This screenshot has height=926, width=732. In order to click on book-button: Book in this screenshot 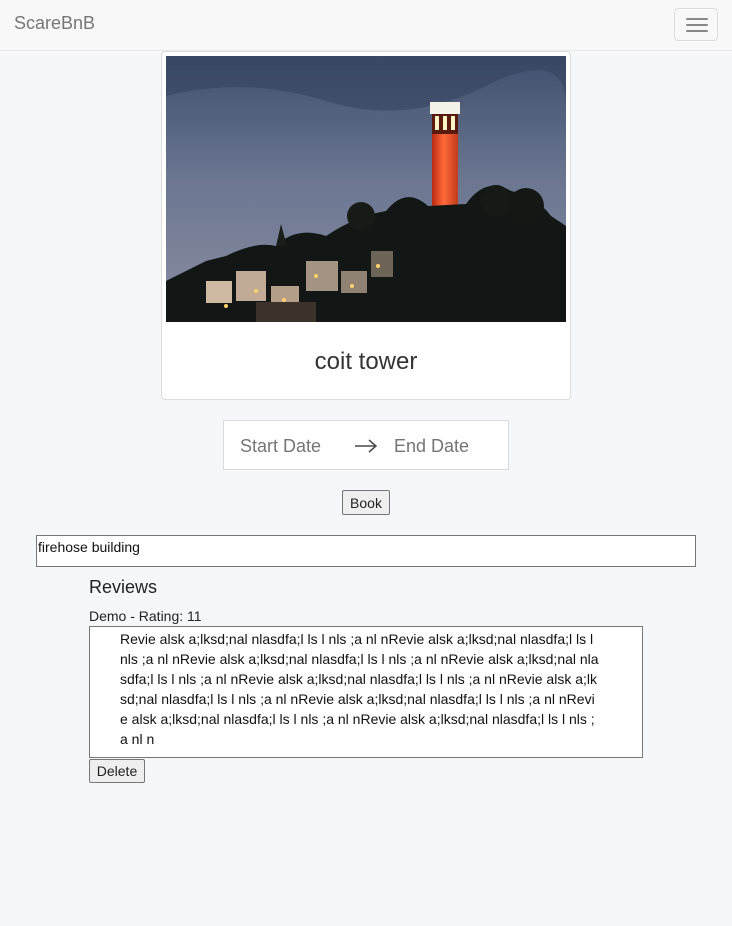, I will do `click(366, 502)`.